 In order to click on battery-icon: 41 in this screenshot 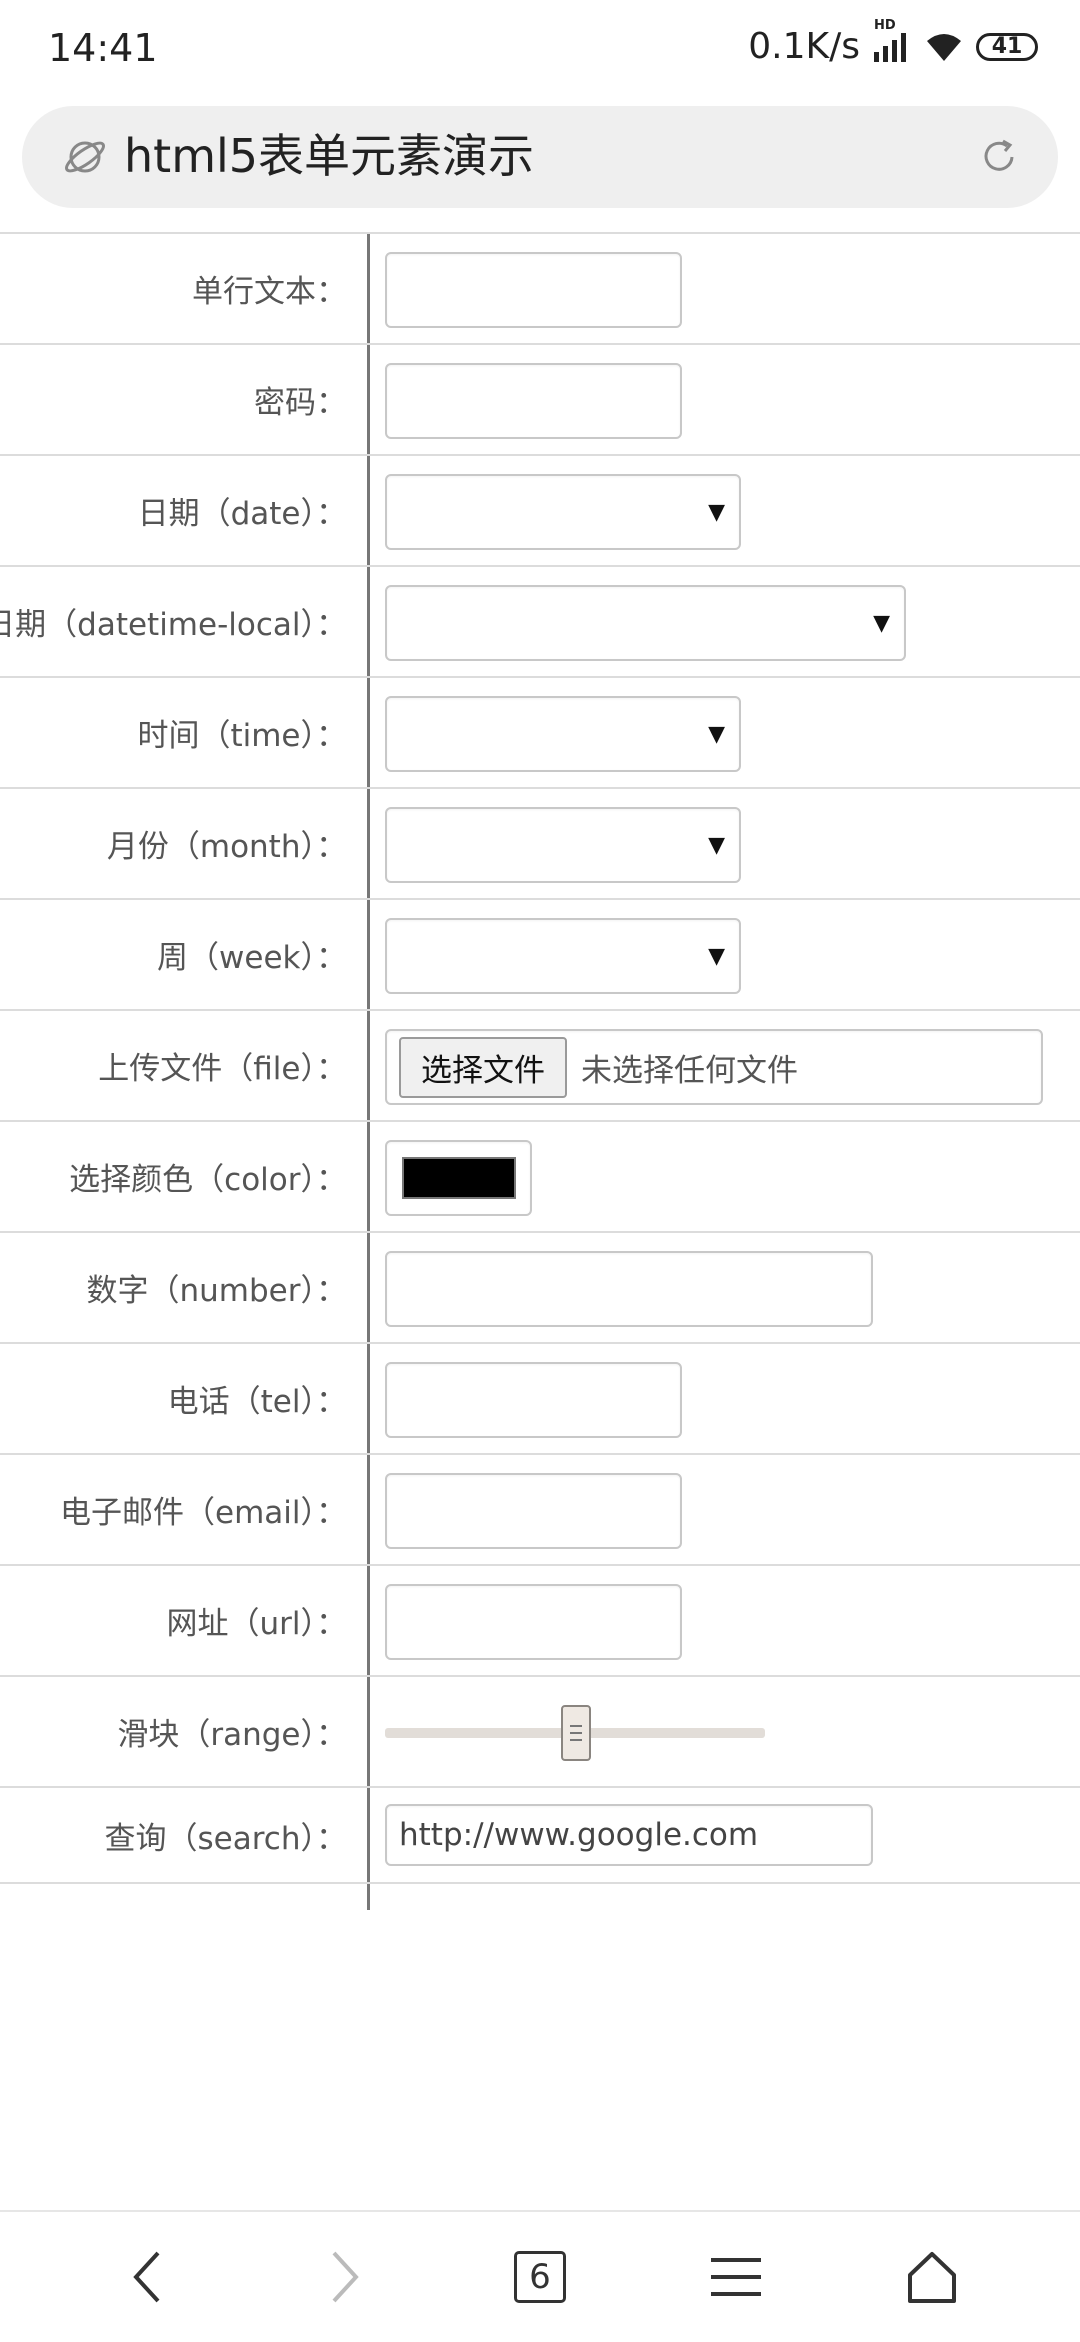, I will do `click(1007, 46)`.